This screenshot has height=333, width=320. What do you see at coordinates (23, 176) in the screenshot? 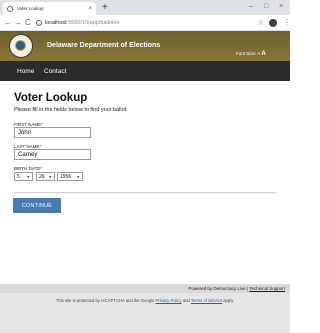
I see `birth-month-select: 5 ▼` at bounding box center [23, 176].